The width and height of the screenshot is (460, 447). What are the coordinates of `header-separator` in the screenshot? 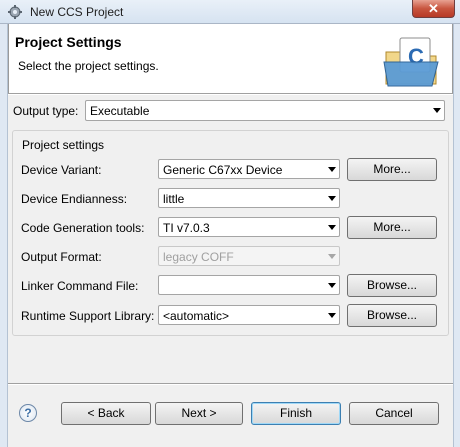 It's located at (230, 94).